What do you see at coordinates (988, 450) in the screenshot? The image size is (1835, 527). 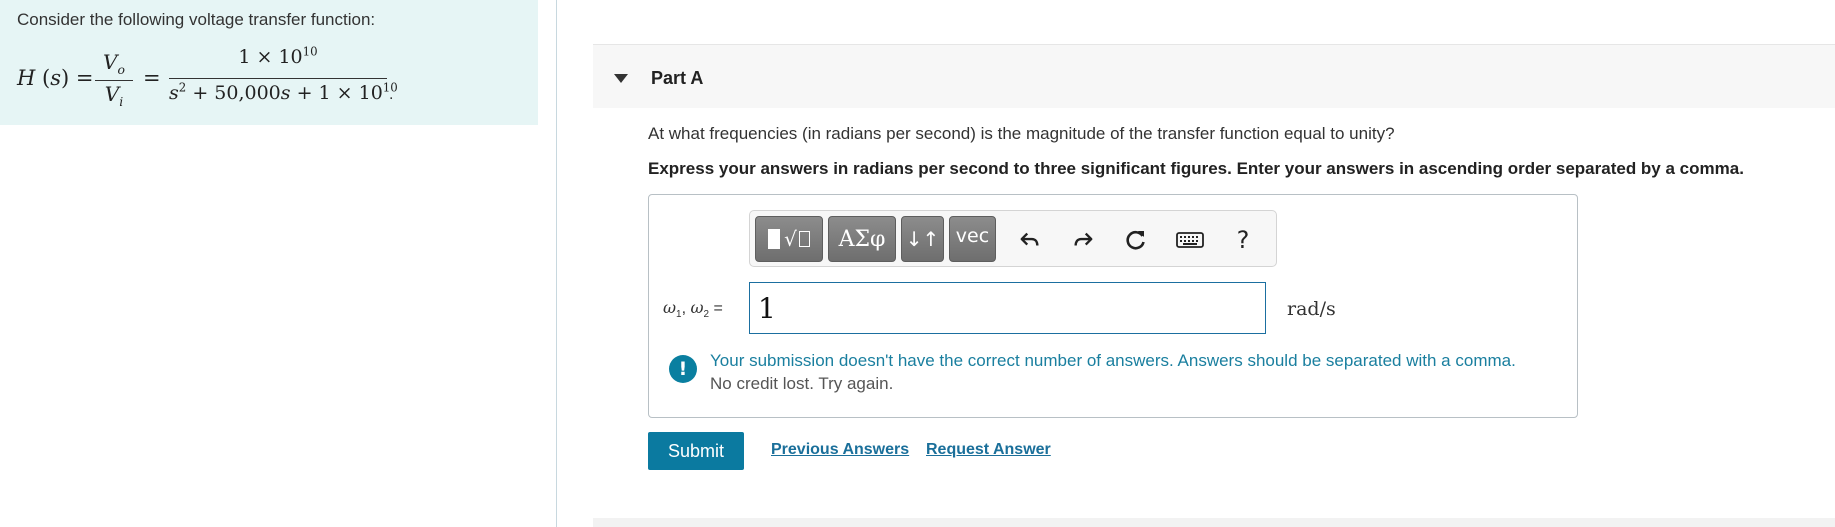 I see `request-answer-link: Request Answer` at bounding box center [988, 450].